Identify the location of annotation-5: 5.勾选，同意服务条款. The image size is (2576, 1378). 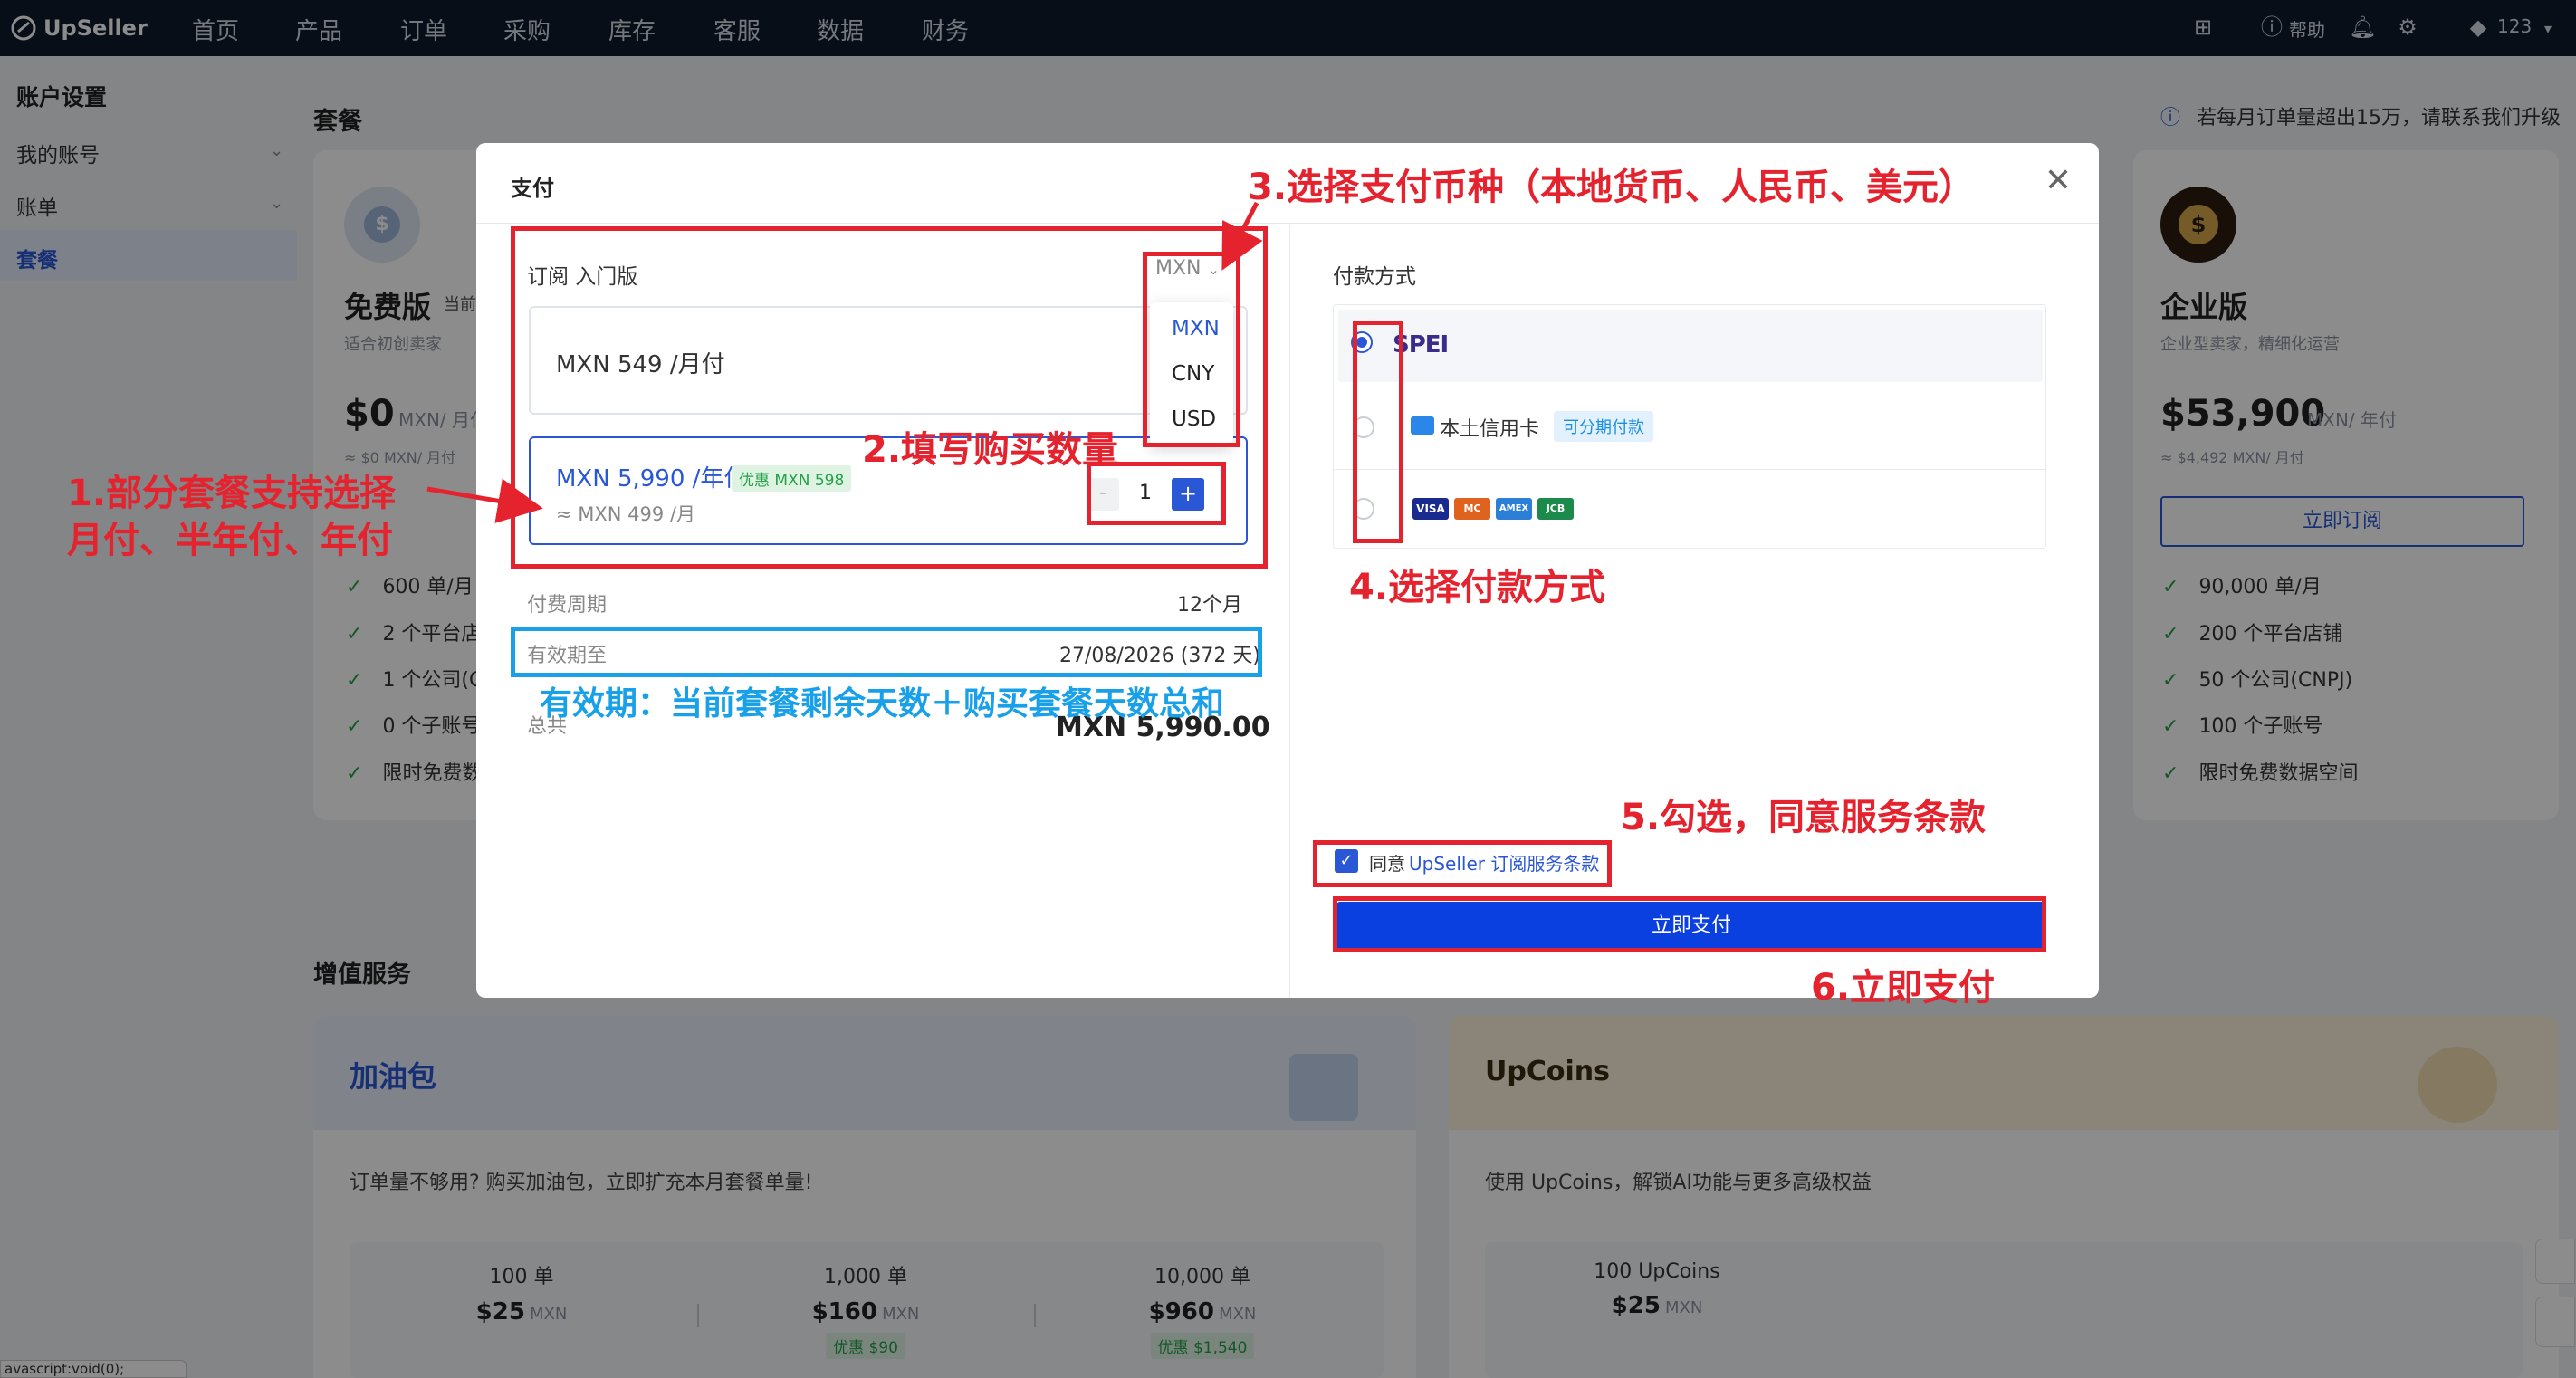
(1804, 817).